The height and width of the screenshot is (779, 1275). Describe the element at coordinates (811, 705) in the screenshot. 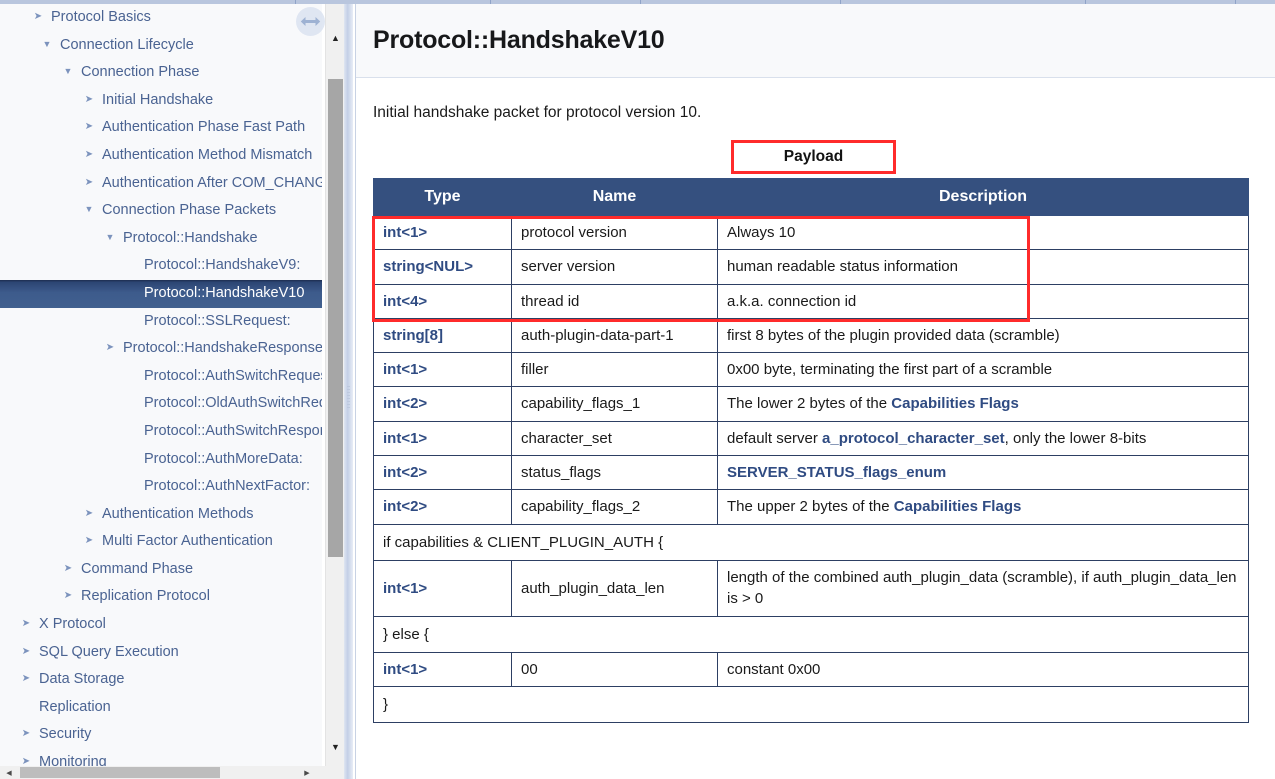

I see `block-text: }` at that location.